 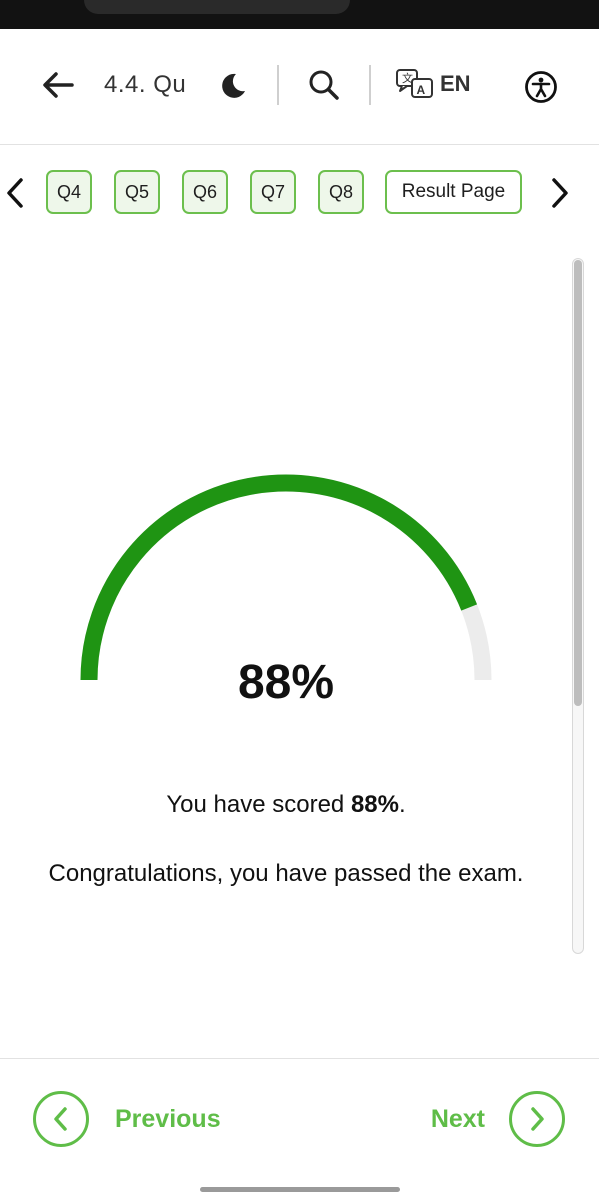 I want to click on svg-text: A, so click(x=421, y=90).